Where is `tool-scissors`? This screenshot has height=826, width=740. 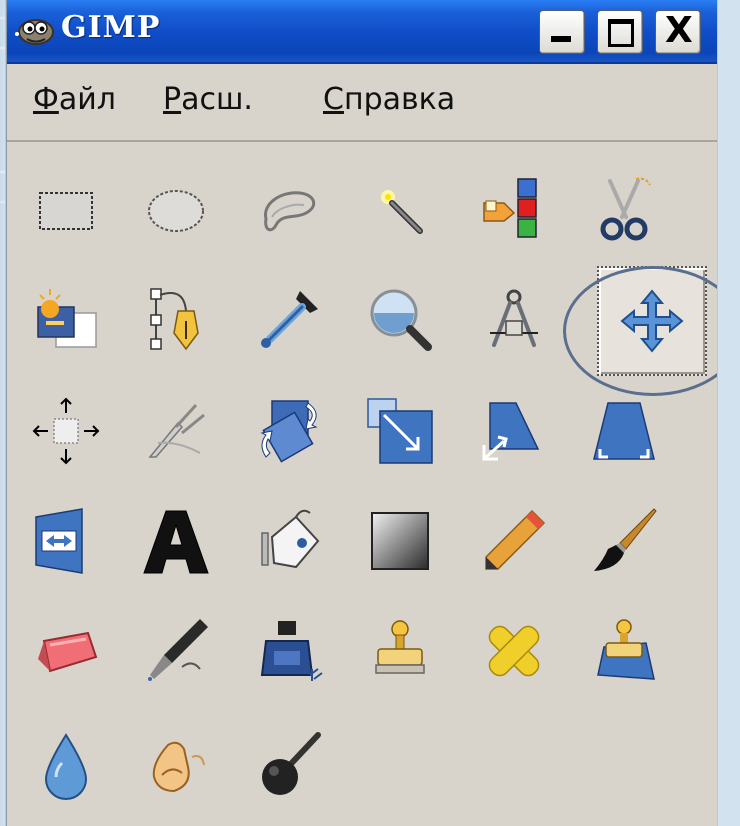 tool-scissors is located at coordinates (624, 211).